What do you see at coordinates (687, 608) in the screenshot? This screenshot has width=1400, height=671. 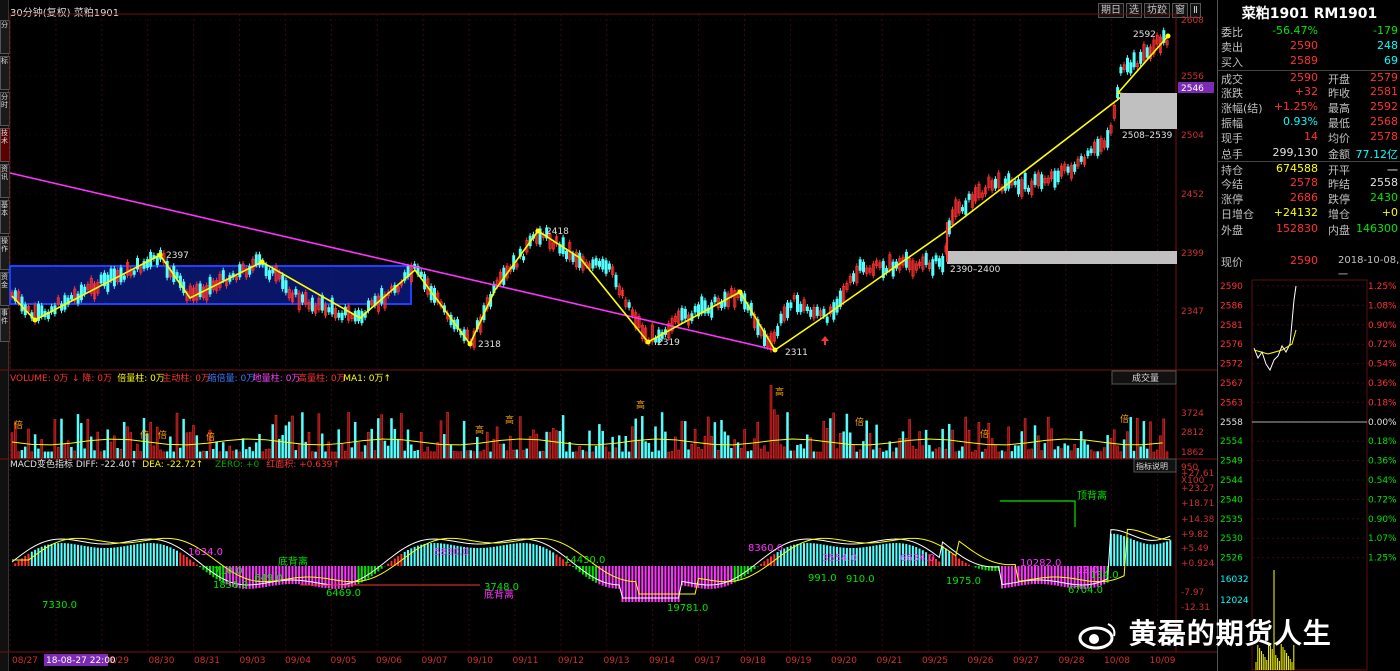 I see `macd-label: 19781.0` at bounding box center [687, 608].